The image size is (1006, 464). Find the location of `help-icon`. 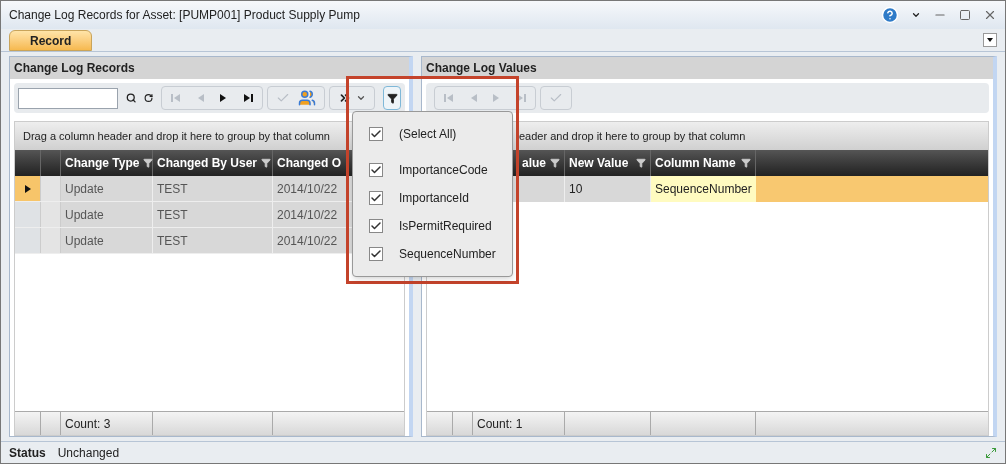

help-icon is located at coordinates (890, 15).